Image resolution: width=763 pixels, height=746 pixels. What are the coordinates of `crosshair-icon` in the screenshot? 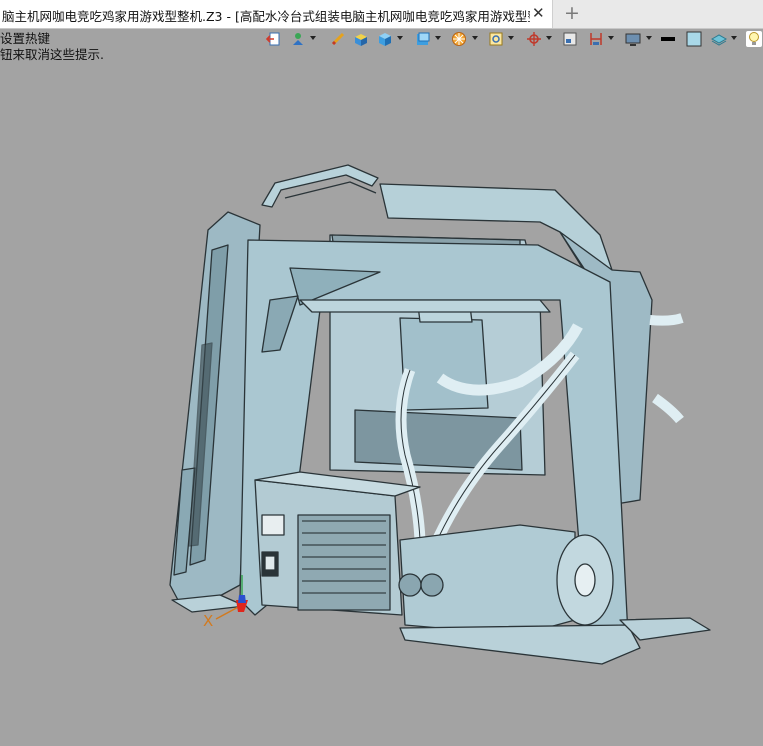 It's located at (534, 39).